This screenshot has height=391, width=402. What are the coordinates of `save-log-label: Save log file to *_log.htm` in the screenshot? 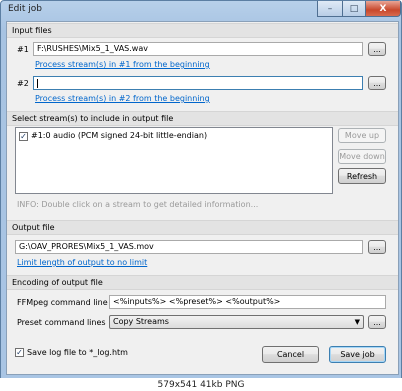 It's located at (77, 352).